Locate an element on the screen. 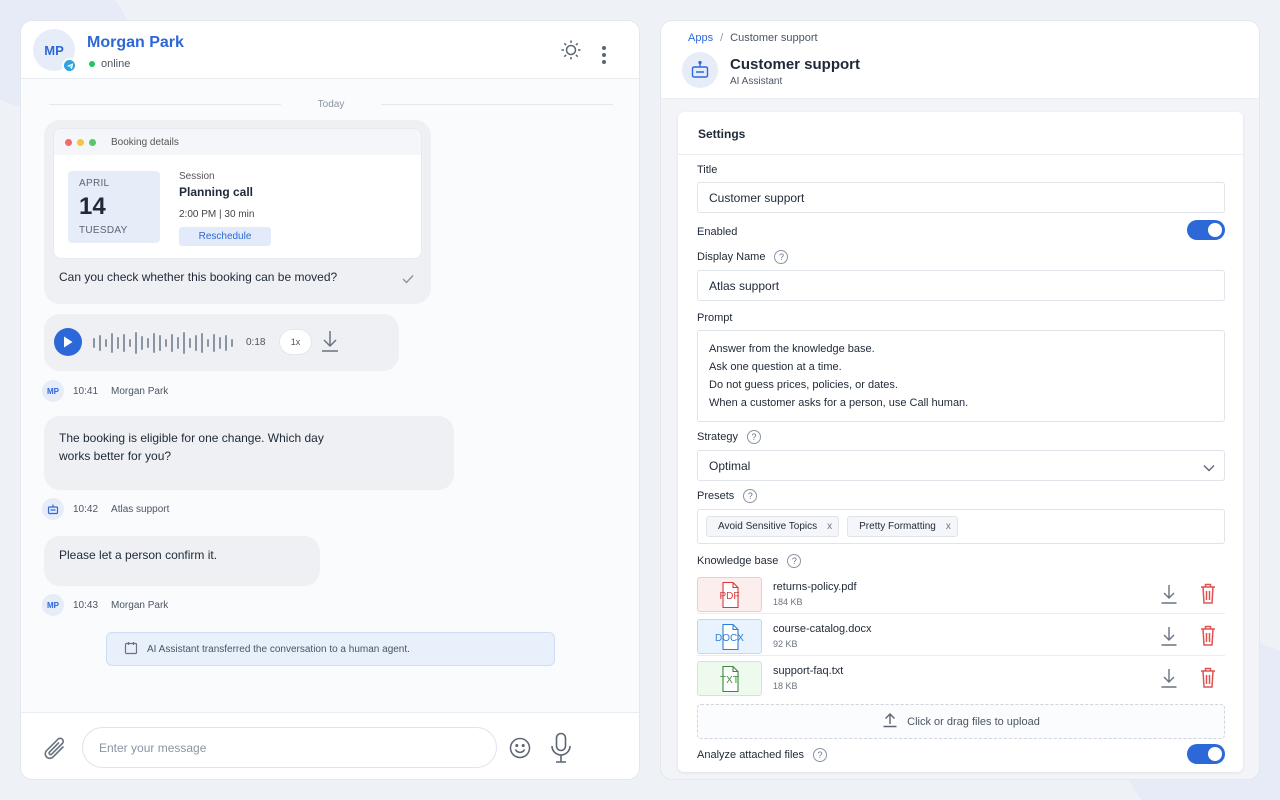 The height and width of the screenshot is (800, 1280). online-dot is located at coordinates (92, 64).